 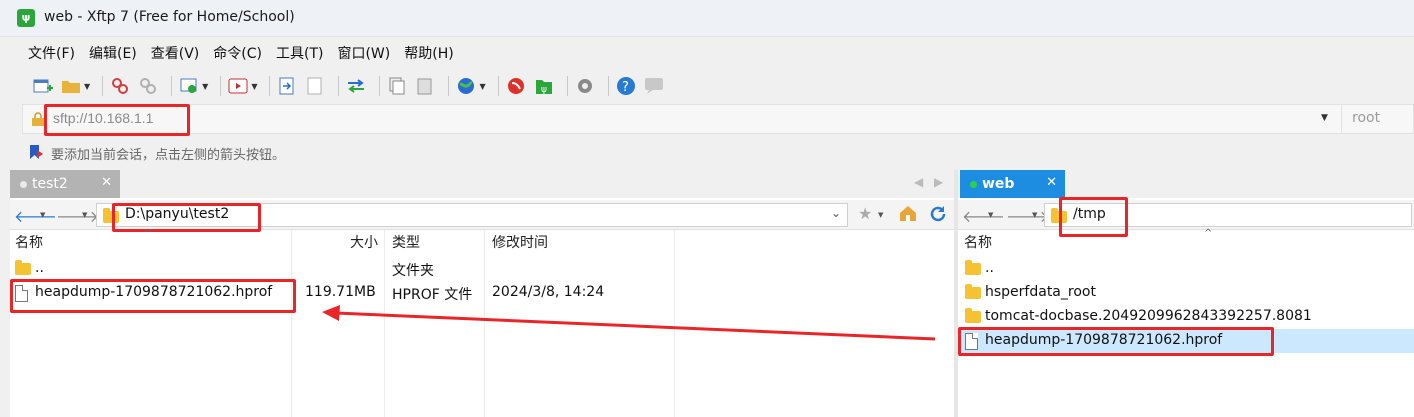 I want to click on open-folder-icon, so click(x=71, y=86).